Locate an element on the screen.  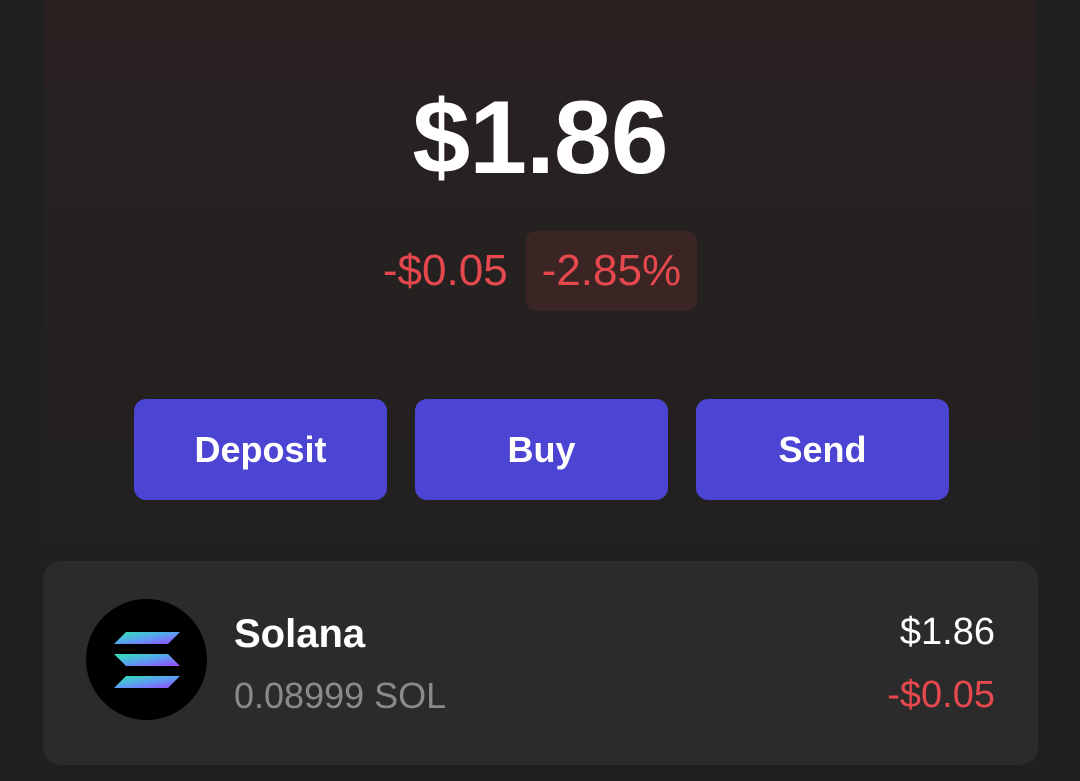
balance-change-percent-badge: -2.85% is located at coordinates (611, 271).